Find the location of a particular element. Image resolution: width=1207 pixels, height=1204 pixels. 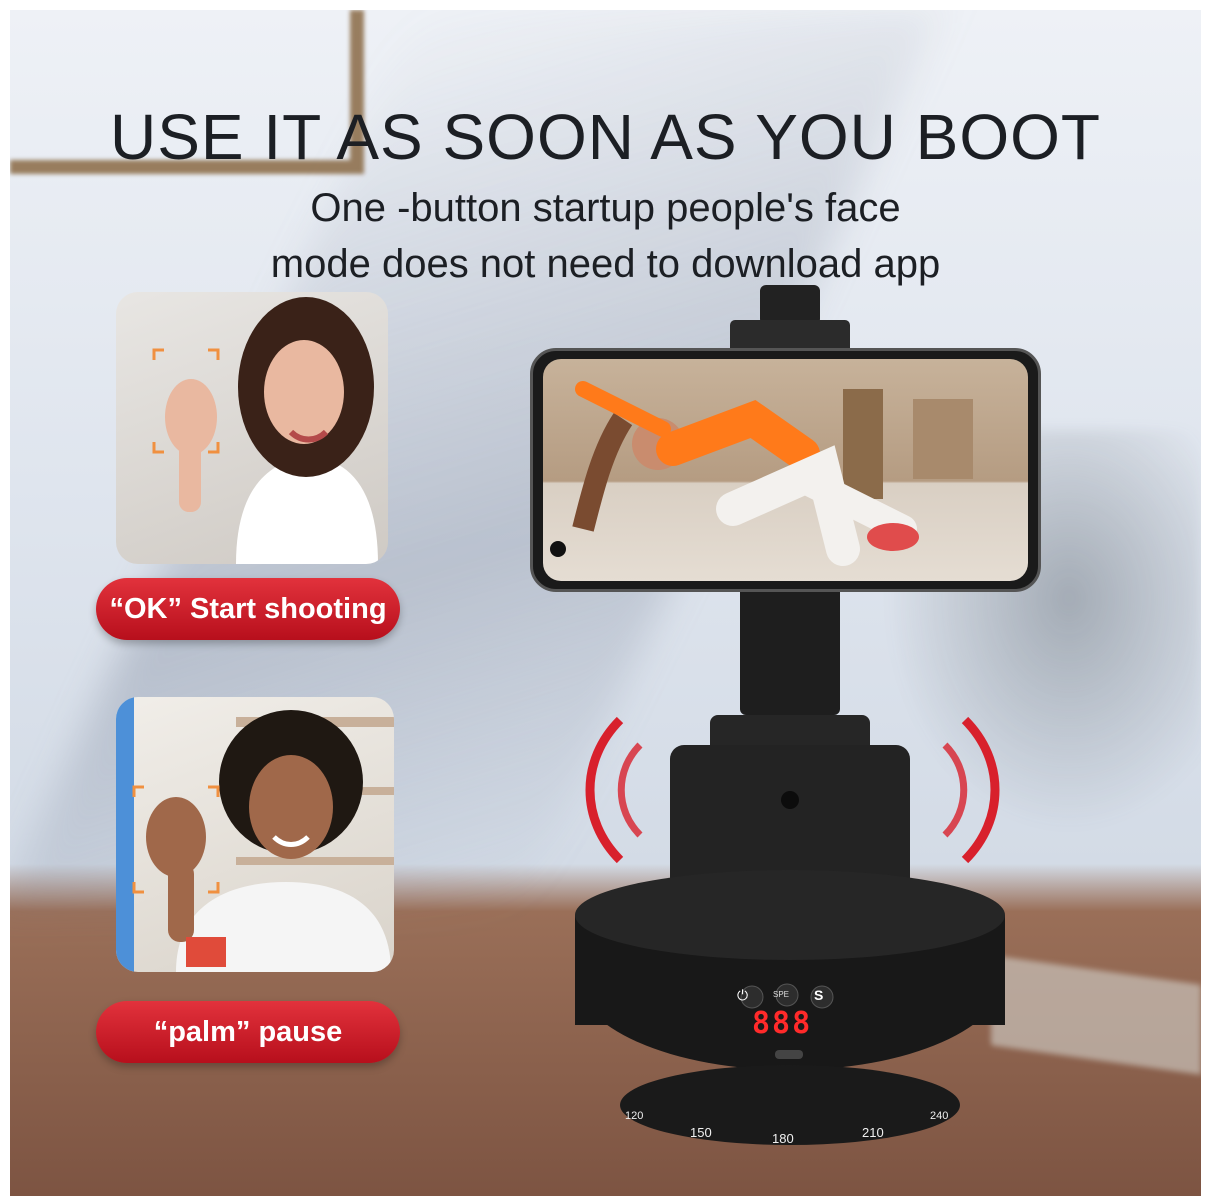

smartphone is located at coordinates (785, 470).